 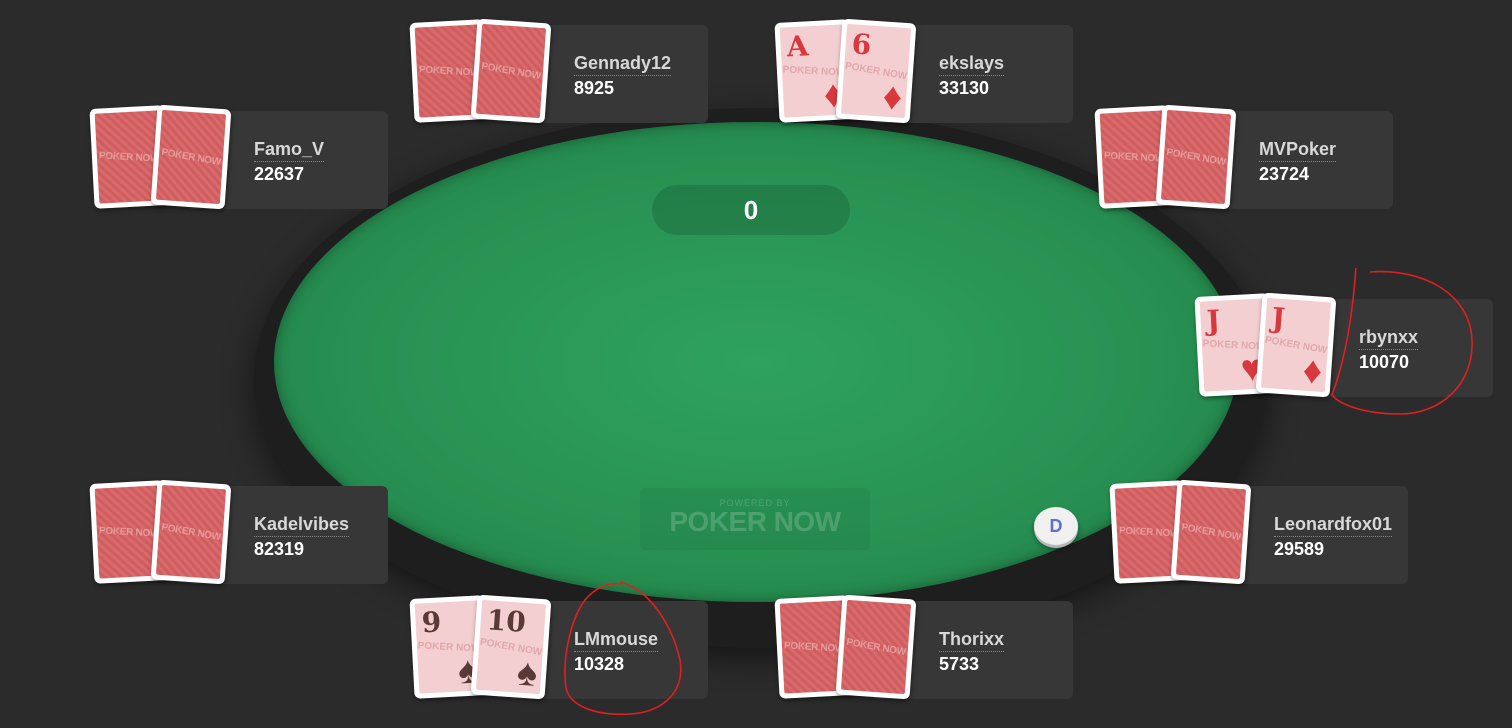 I want to click on player-name: ekslays, so click(x=972, y=64).